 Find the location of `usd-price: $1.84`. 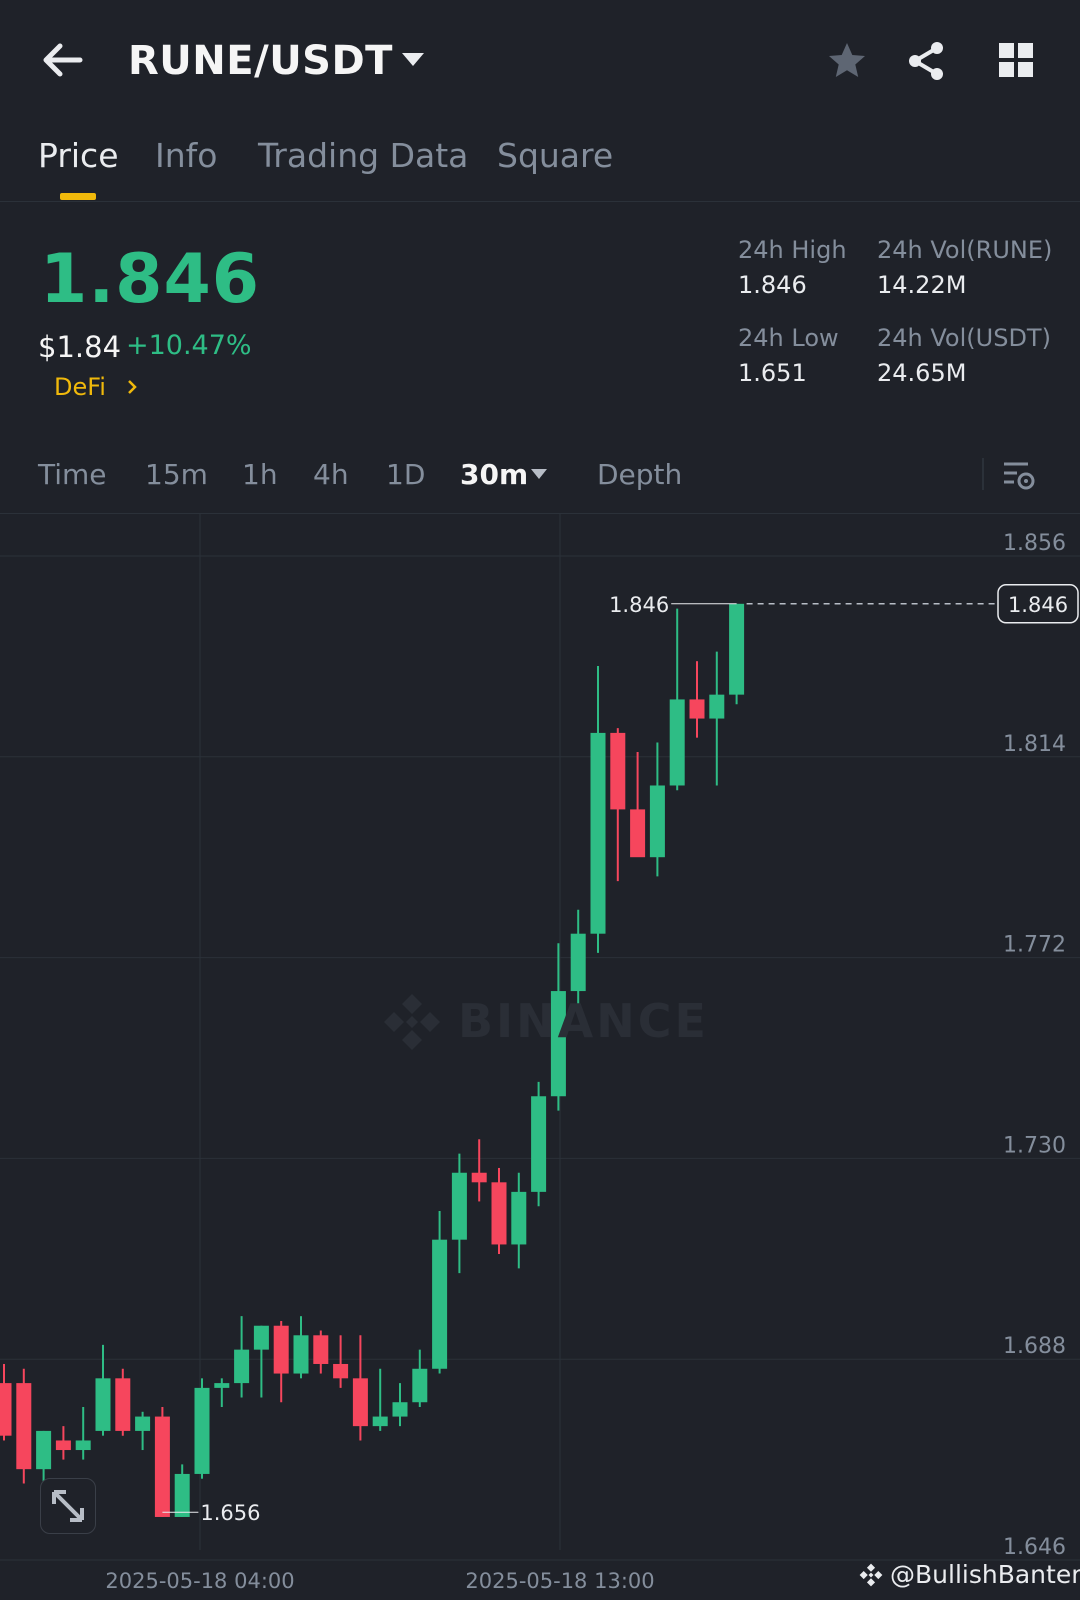

usd-price: $1.84 is located at coordinates (80, 347).